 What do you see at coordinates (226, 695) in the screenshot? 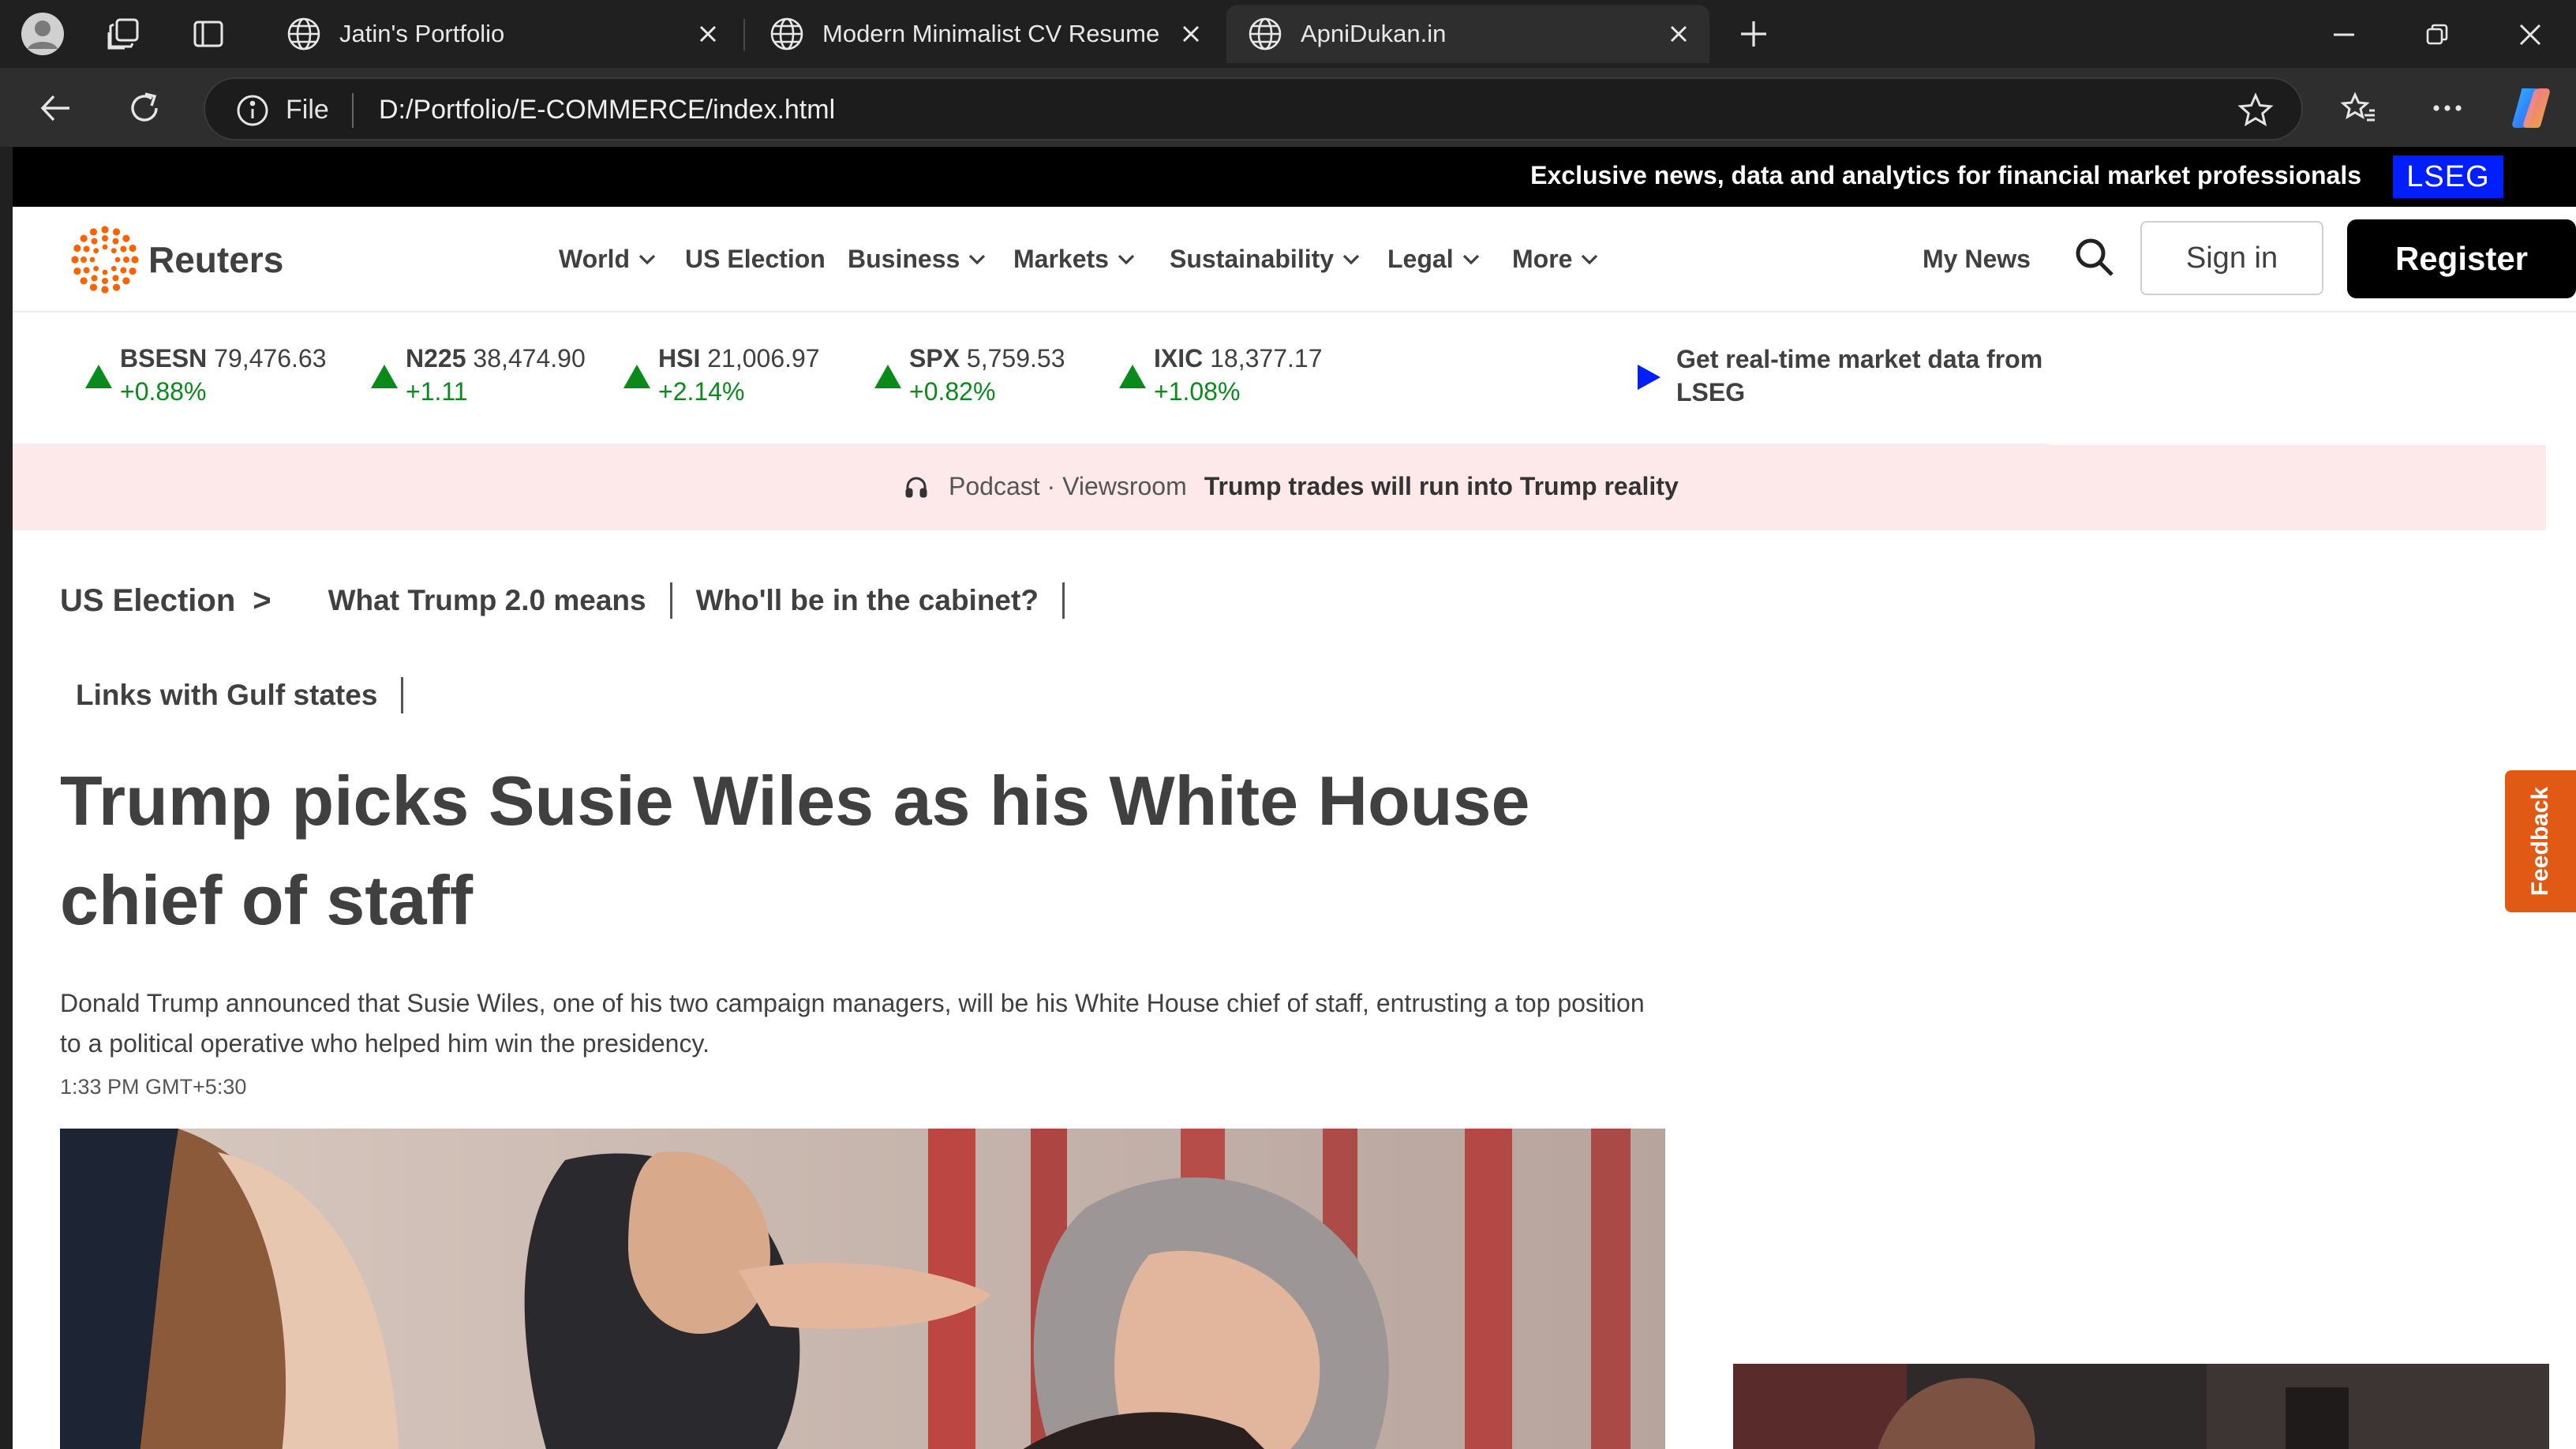
I see `topic-link: Links with Gulf states` at bounding box center [226, 695].